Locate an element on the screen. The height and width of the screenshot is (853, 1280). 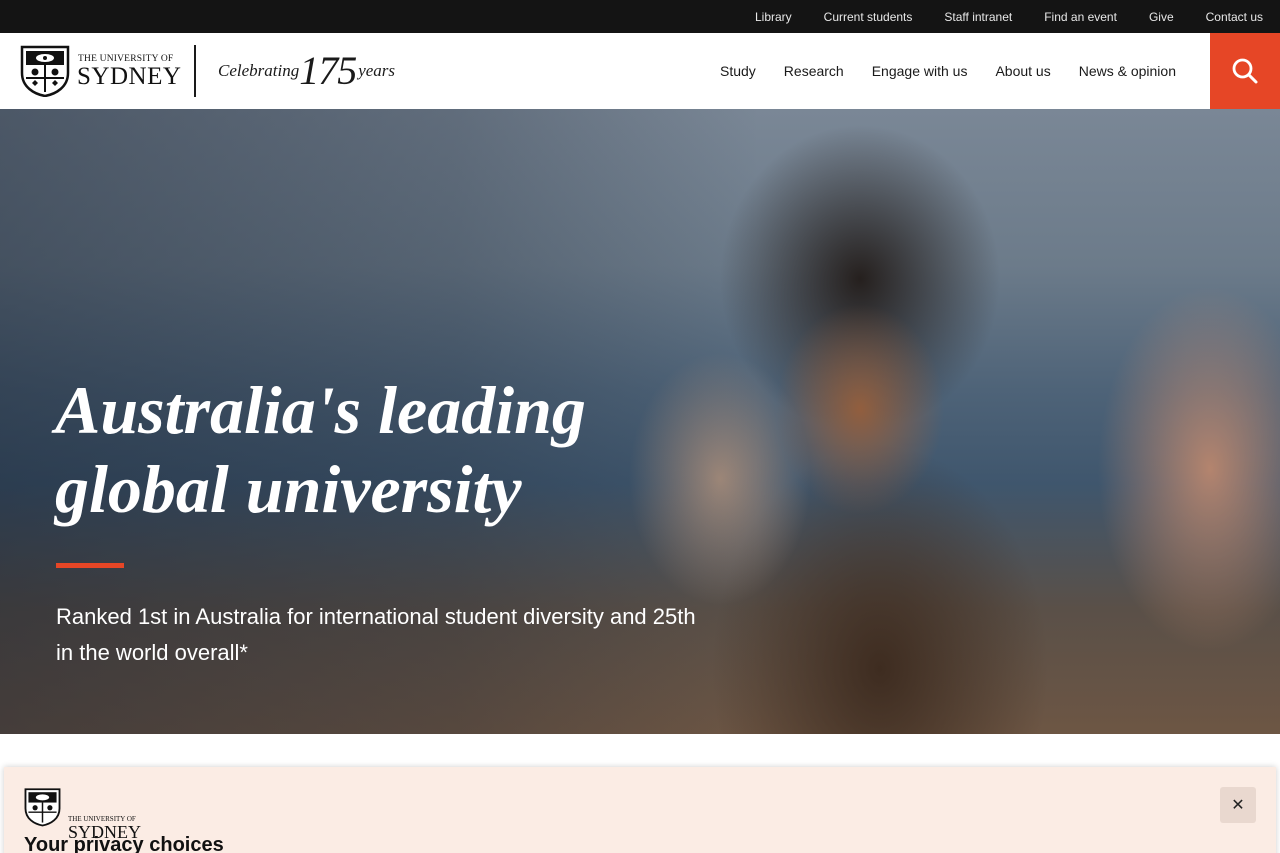
close-icon: ✕ is located at coordinates (1238, 805).